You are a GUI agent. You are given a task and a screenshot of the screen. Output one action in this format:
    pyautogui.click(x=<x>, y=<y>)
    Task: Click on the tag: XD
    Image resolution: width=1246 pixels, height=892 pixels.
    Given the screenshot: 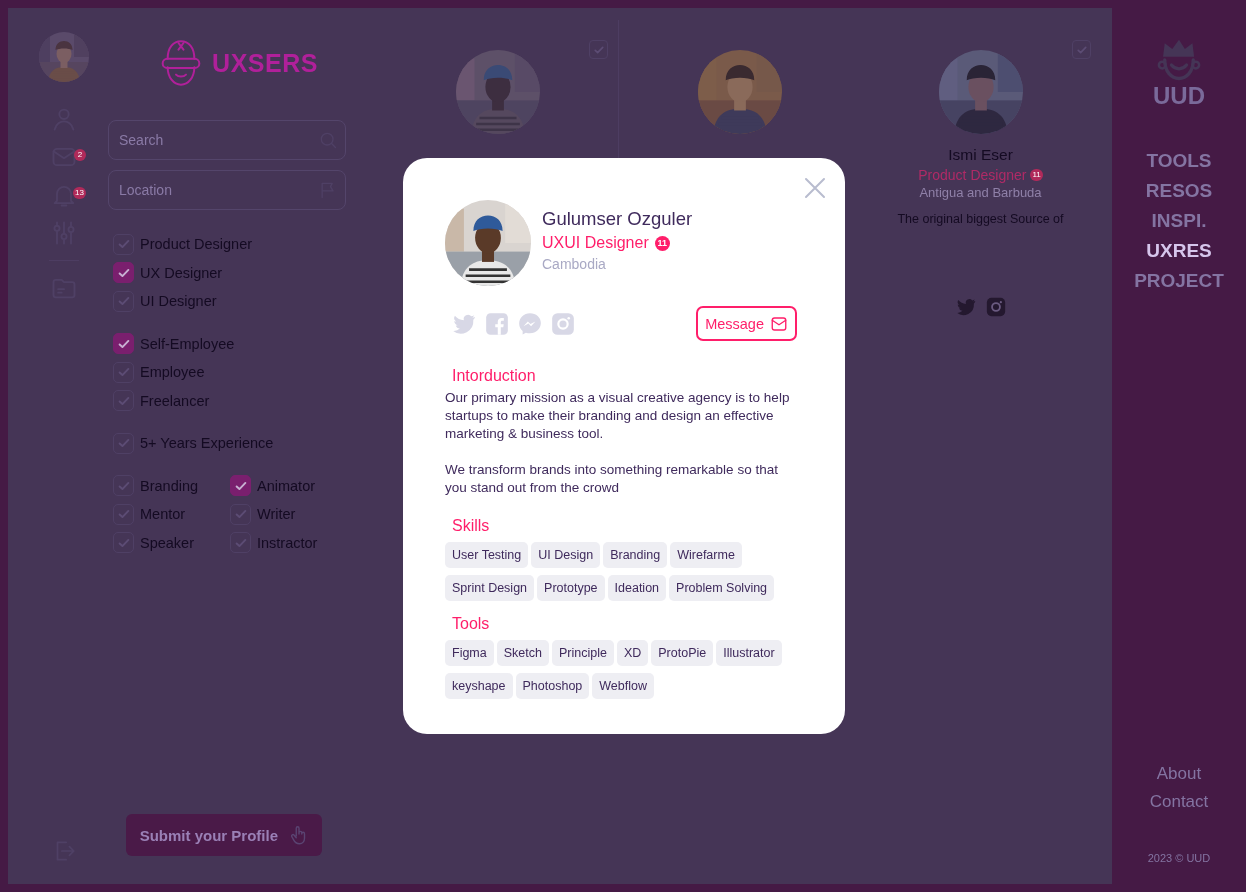 What is the action you would take?
    pyautogui.click(x=632, y=653)
    